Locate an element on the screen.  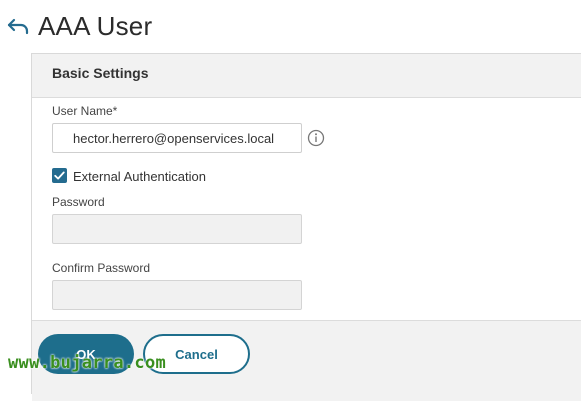
confirm-password-label: Confirm Password is located at coordinates (101, 268).